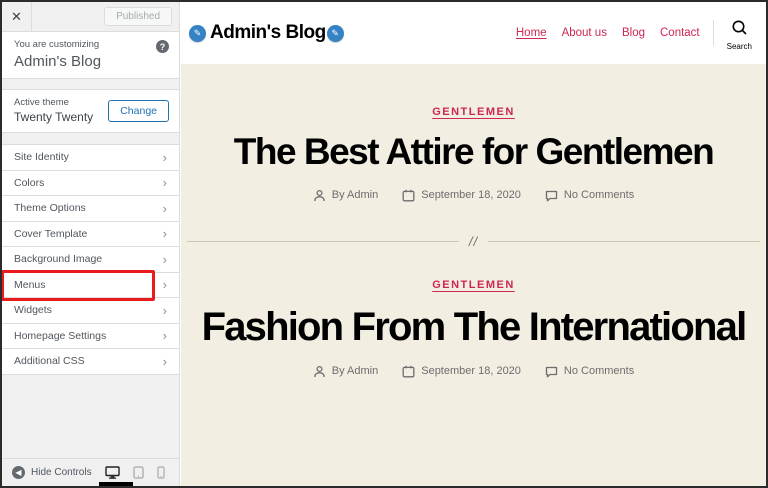 The height and width of the screenshot is (488, 768). I want to click on post-title-link: Fashion From The International, so click(473, 327).